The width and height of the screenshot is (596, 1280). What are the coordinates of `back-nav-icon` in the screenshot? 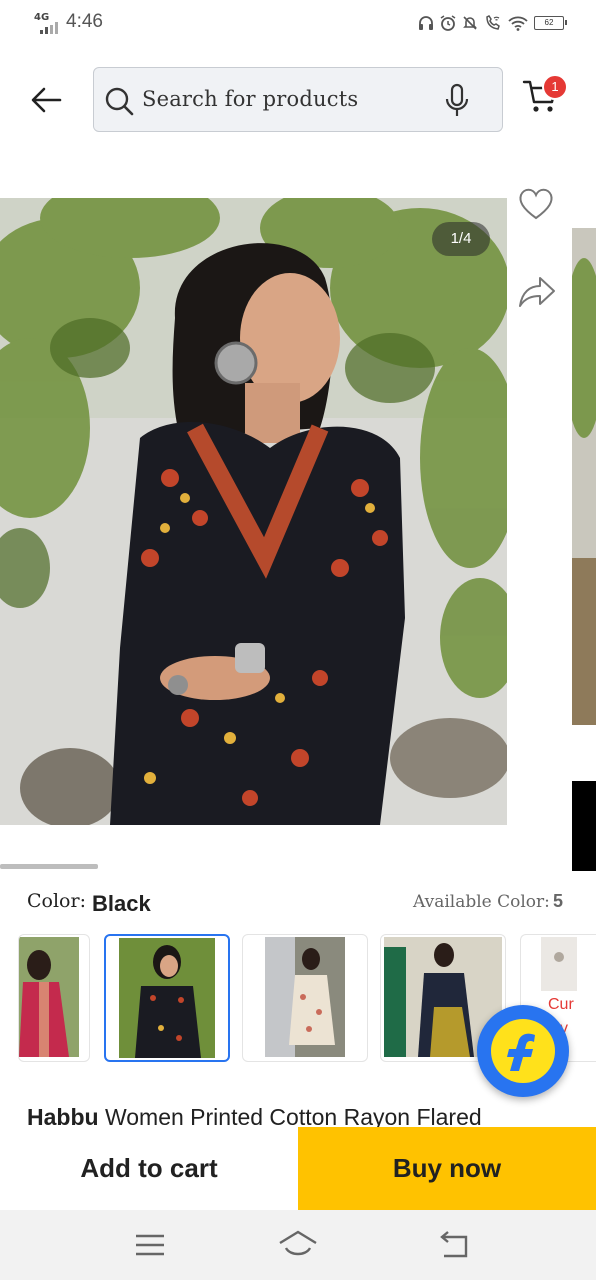 It's located at (454, 1244).